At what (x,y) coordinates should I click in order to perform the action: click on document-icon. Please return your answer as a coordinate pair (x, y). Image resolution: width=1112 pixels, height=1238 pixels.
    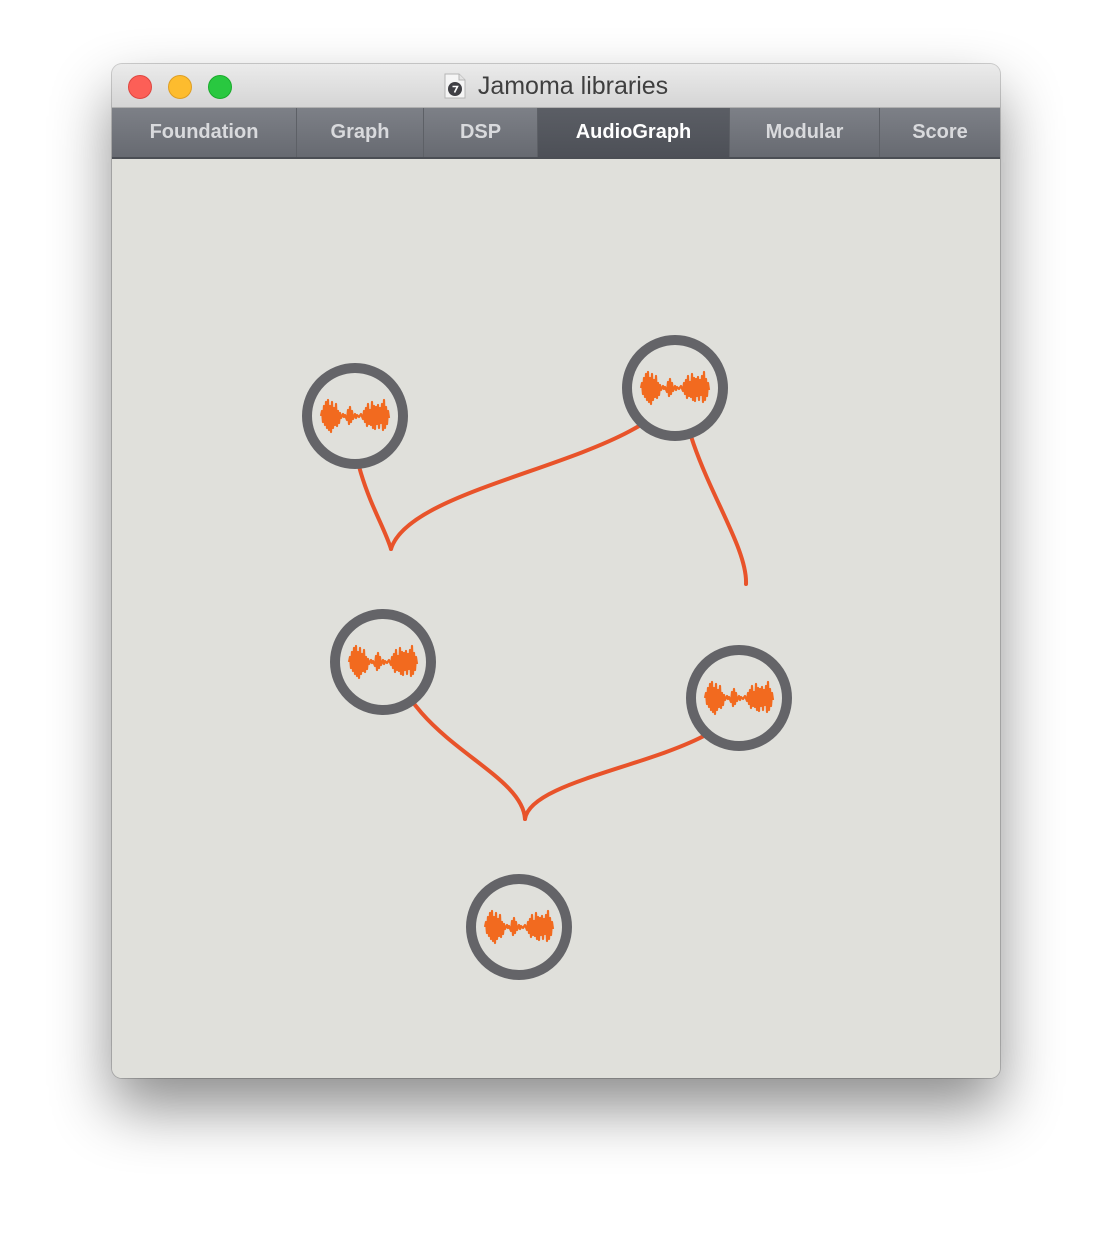
    Looking at the image, I should click on (455, 86).